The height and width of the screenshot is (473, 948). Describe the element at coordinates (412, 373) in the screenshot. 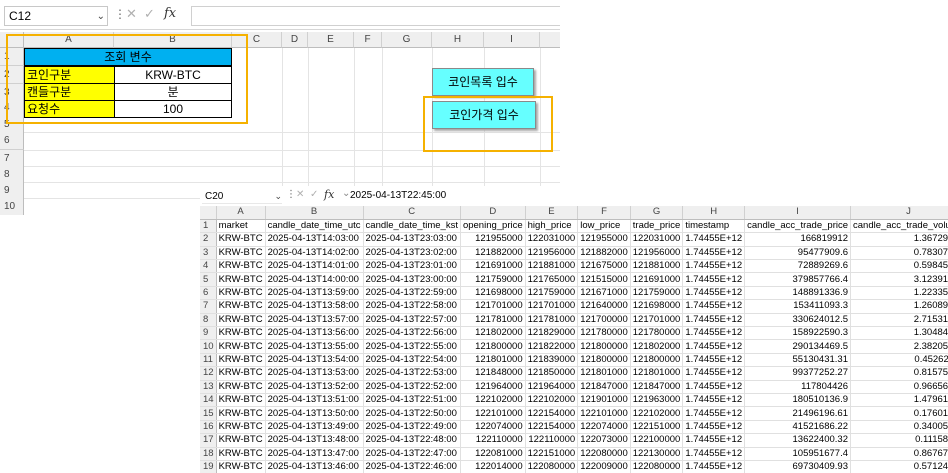

I see `table-cell: 2025-04-13T22:53:00` at that location.